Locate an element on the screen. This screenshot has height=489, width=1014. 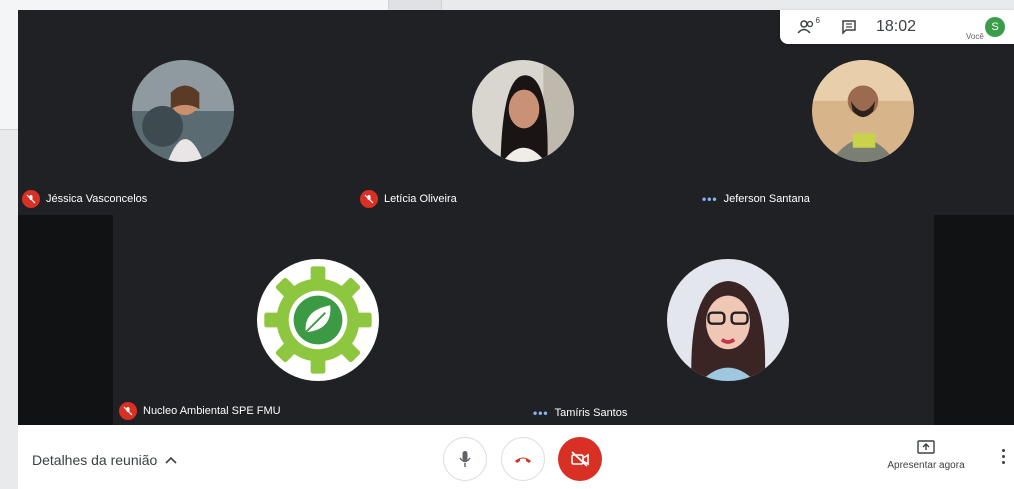
clock: 18:02 is located at coordinates (896, 26).